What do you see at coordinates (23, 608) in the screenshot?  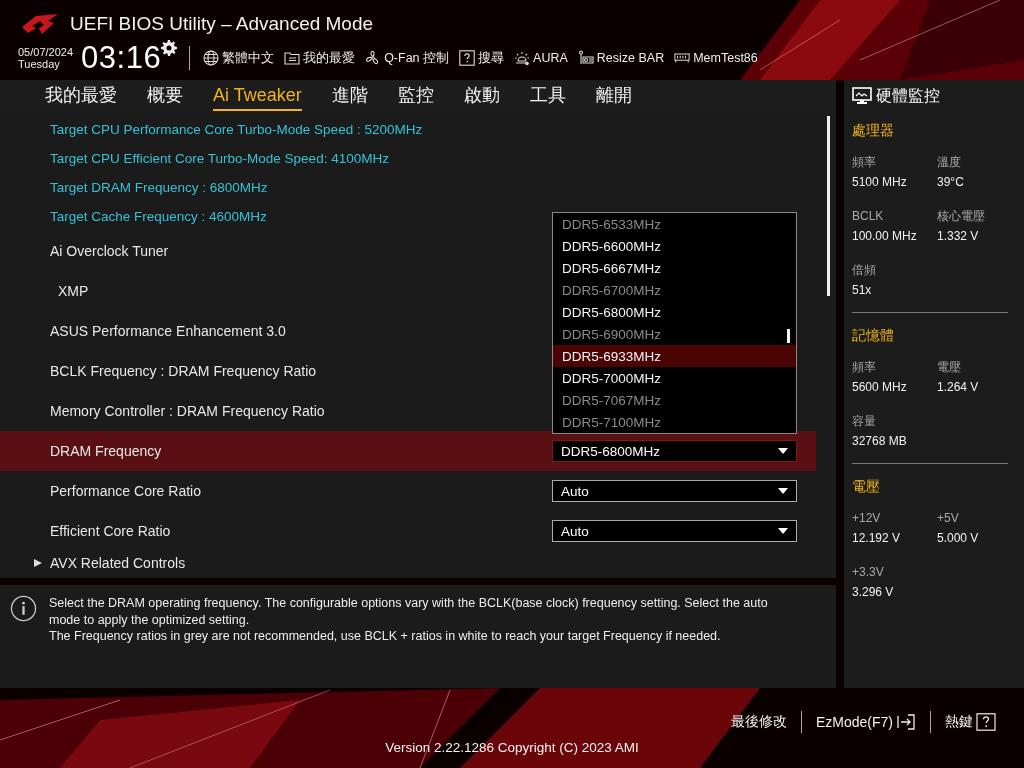 I see `info-icon` at bounding box center [23, 608].